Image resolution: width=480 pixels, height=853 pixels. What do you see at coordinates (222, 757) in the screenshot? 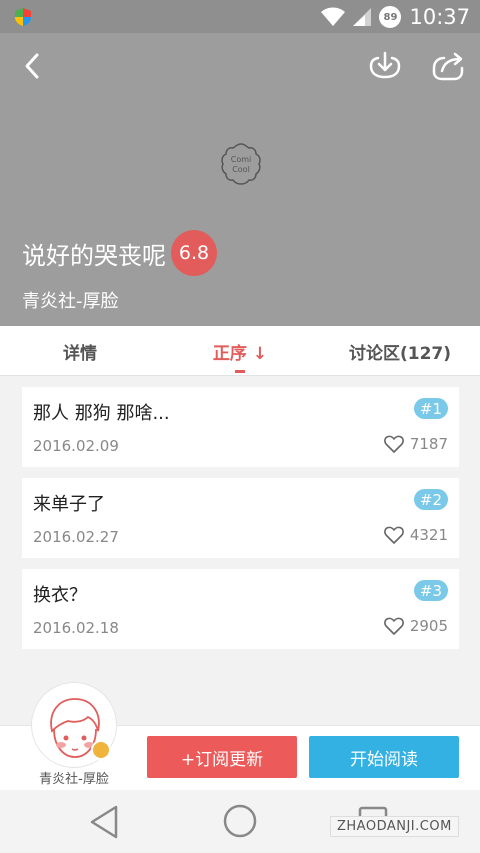
I see `subscribe-button: +订阅更新` at bounding box center [222, 757].